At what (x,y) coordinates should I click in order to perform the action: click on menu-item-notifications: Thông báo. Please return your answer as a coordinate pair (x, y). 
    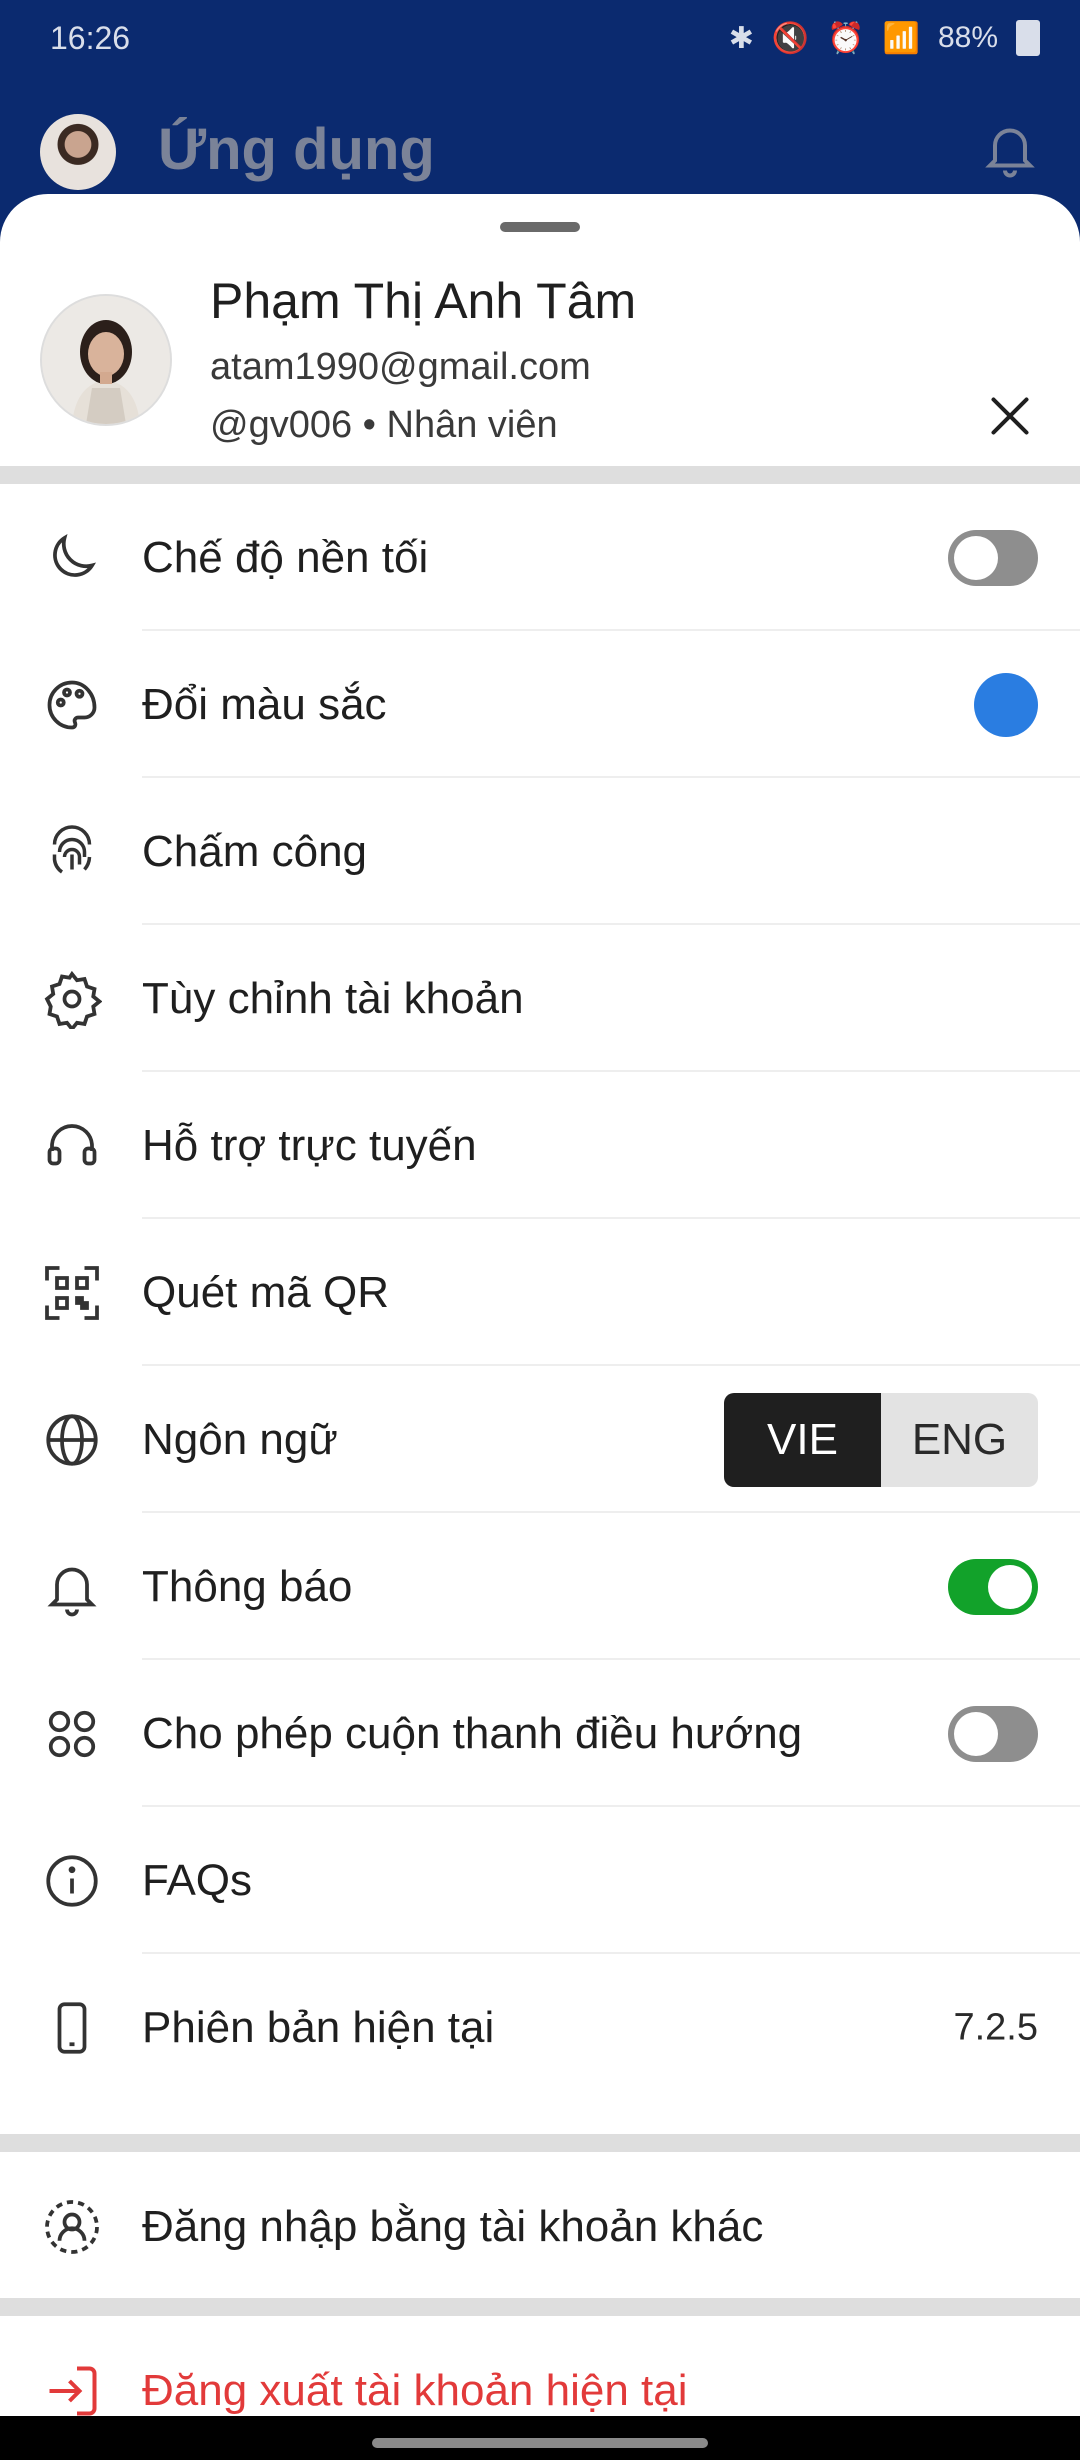
    Looking at the image, I should click on (540, 1586).